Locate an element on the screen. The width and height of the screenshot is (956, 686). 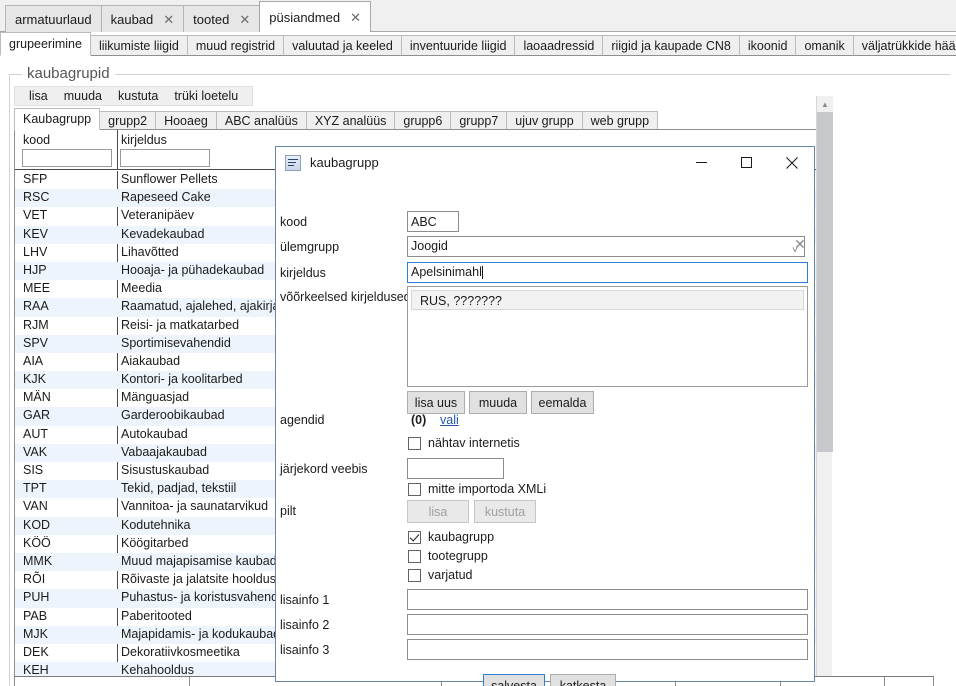
module-tab-liikumiste-liigid: liikumiste liigid is located at coordinates (138, 45).